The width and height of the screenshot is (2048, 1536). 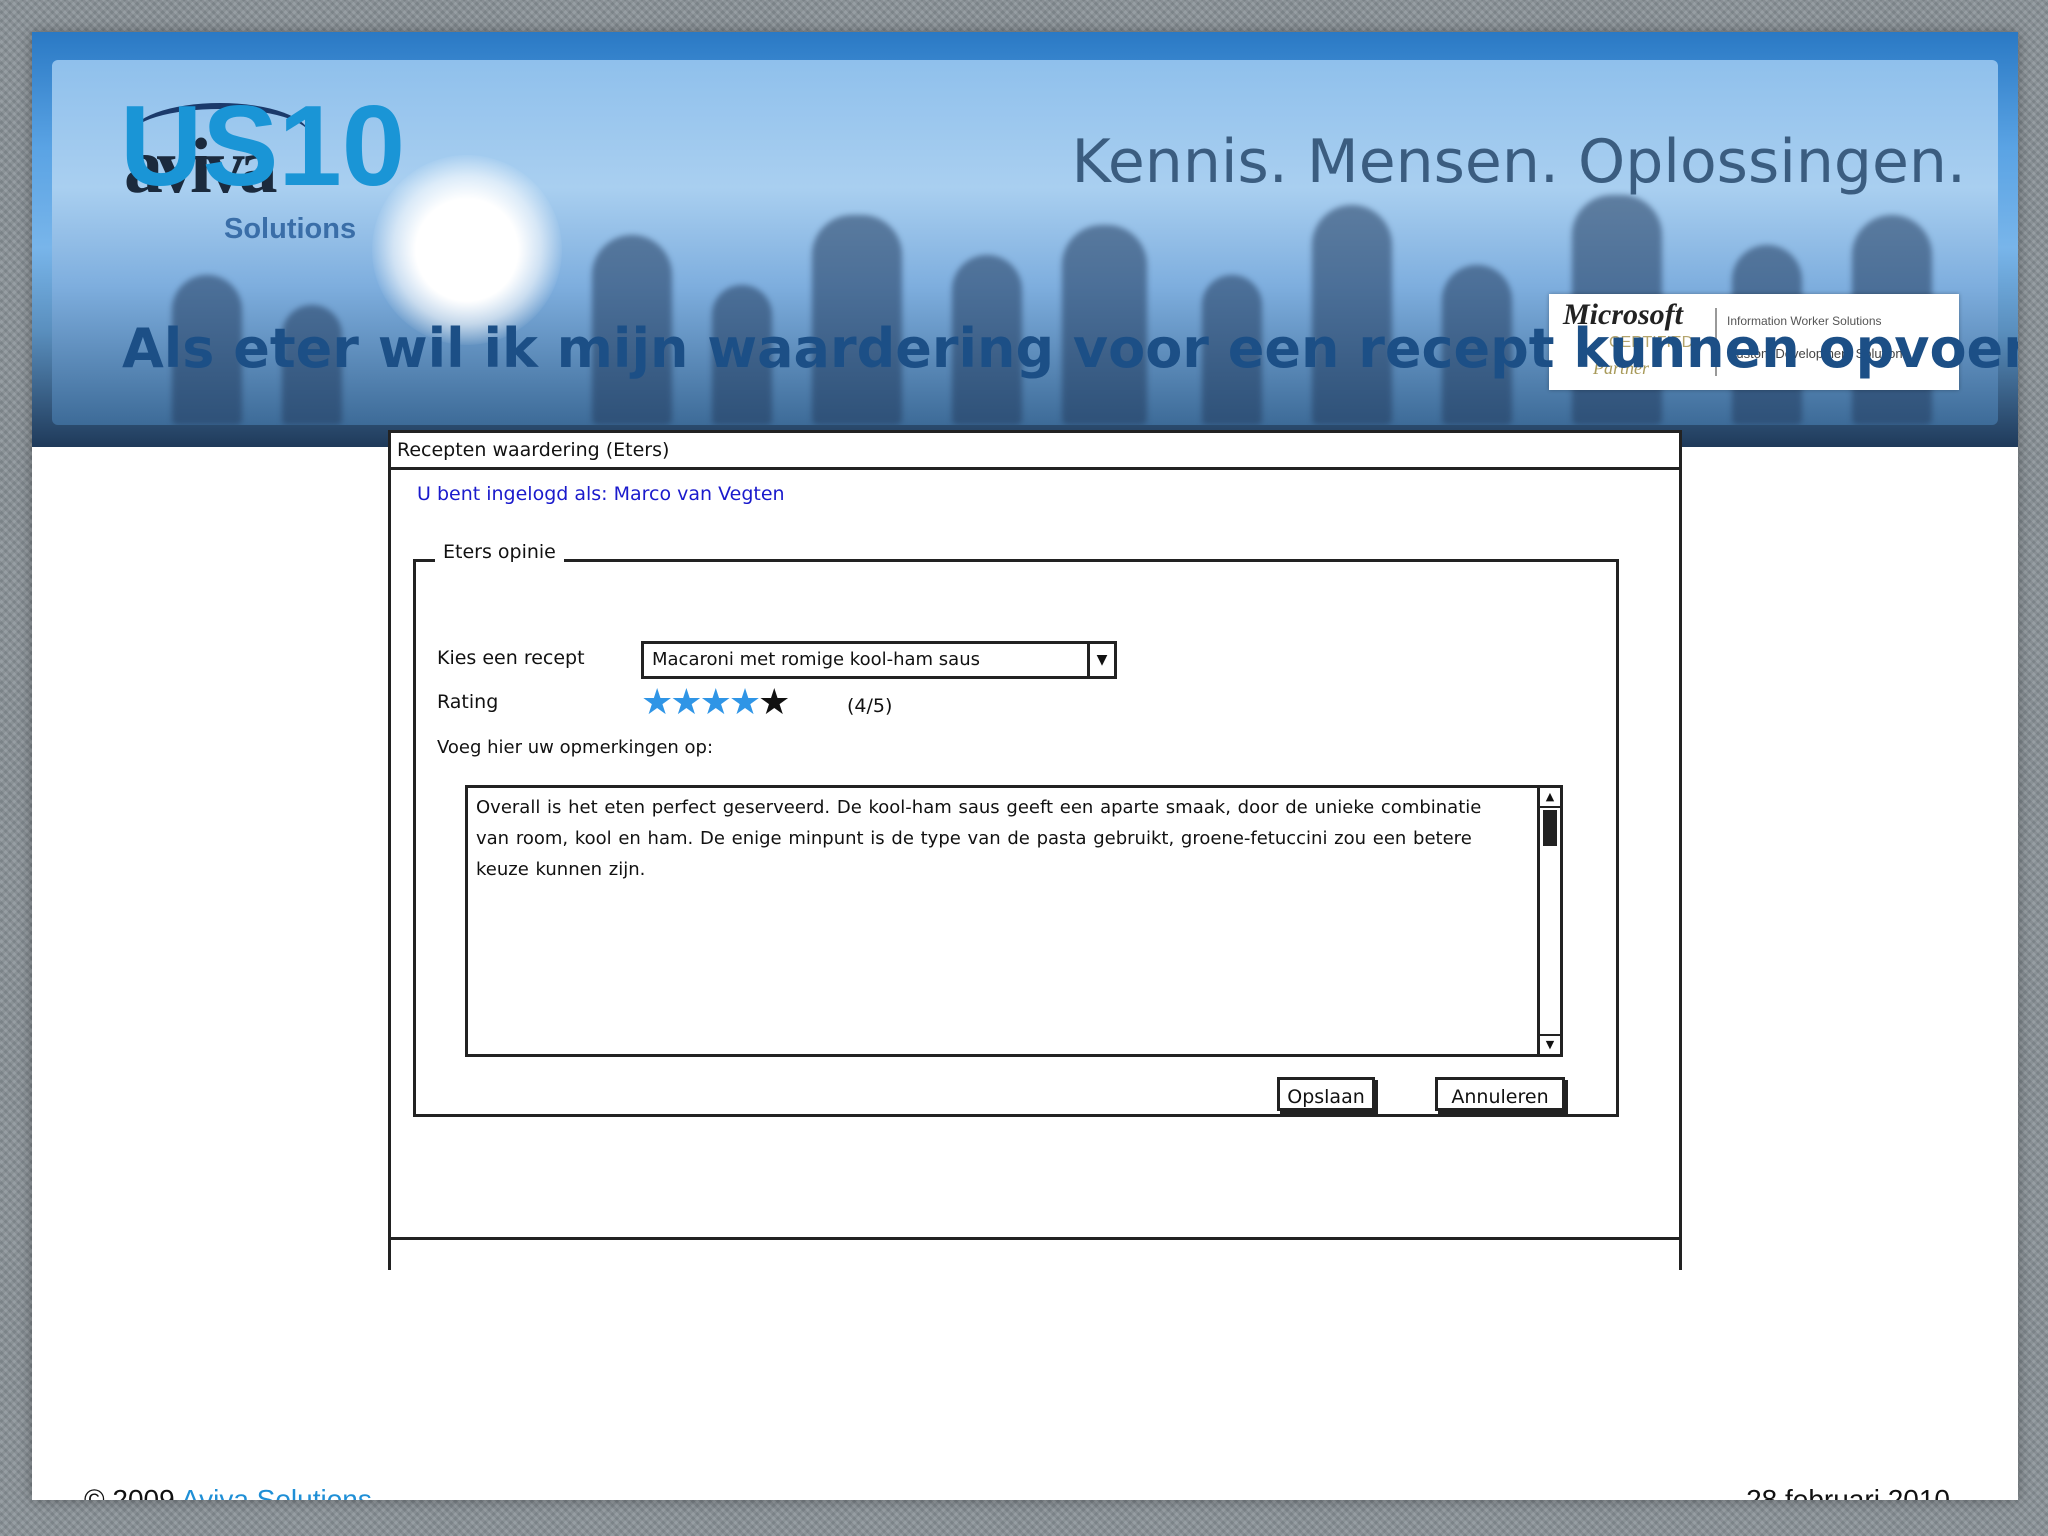 What do you see at coordinates (1548, 921) in the screenshot?
I see `vertical-scrollbar: ▲ ▼` at bounding box center [1548, 921].